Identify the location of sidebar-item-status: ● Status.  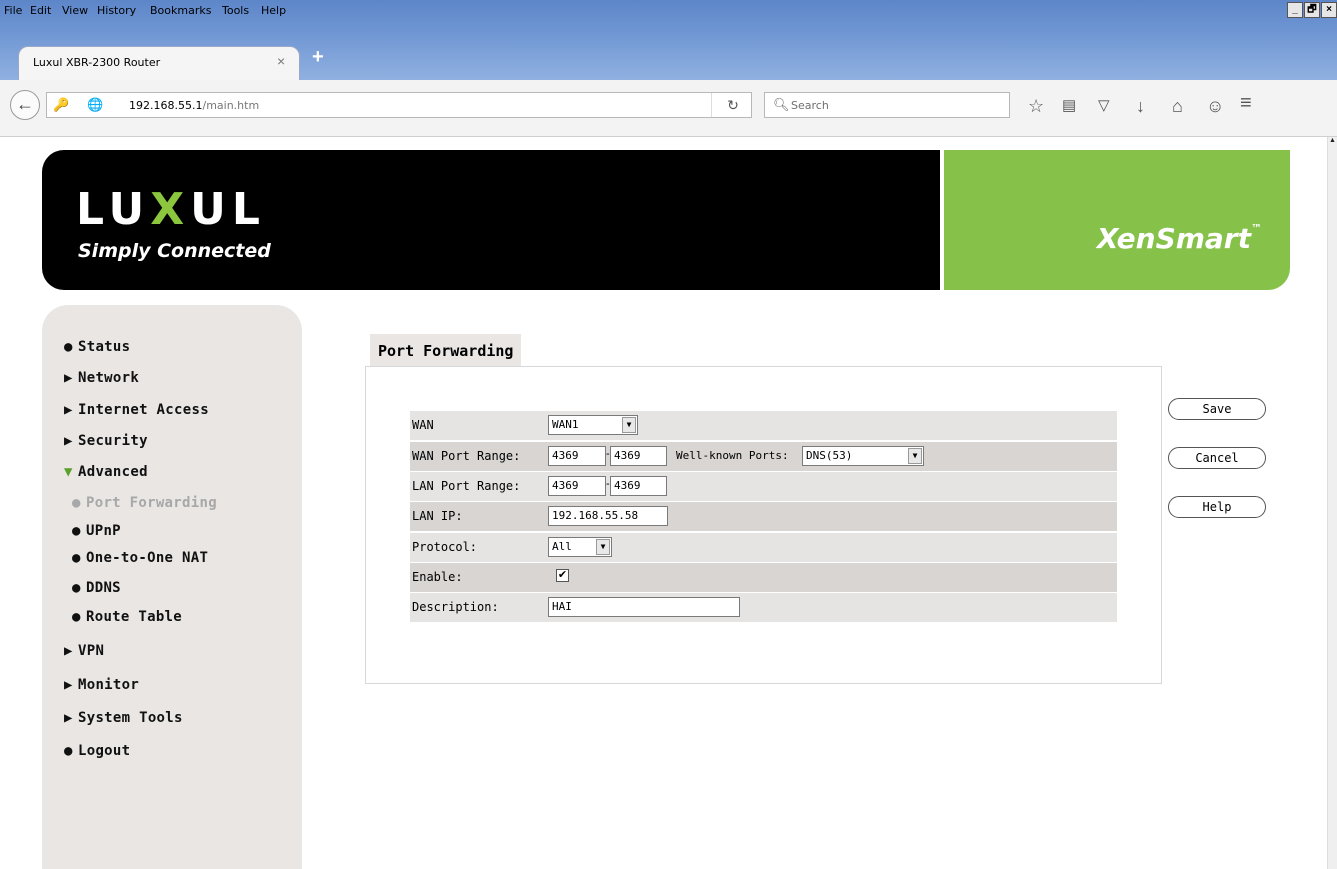
(97, 347).